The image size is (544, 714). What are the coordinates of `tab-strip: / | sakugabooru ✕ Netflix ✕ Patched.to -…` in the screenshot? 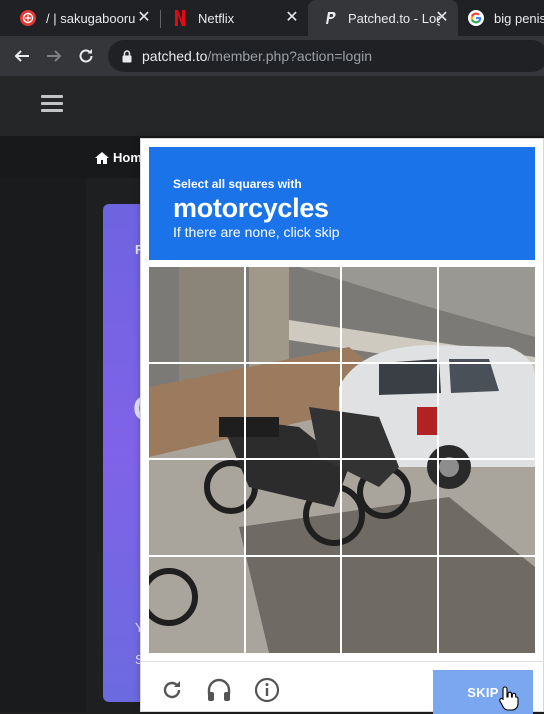 It's located at (272, 18).